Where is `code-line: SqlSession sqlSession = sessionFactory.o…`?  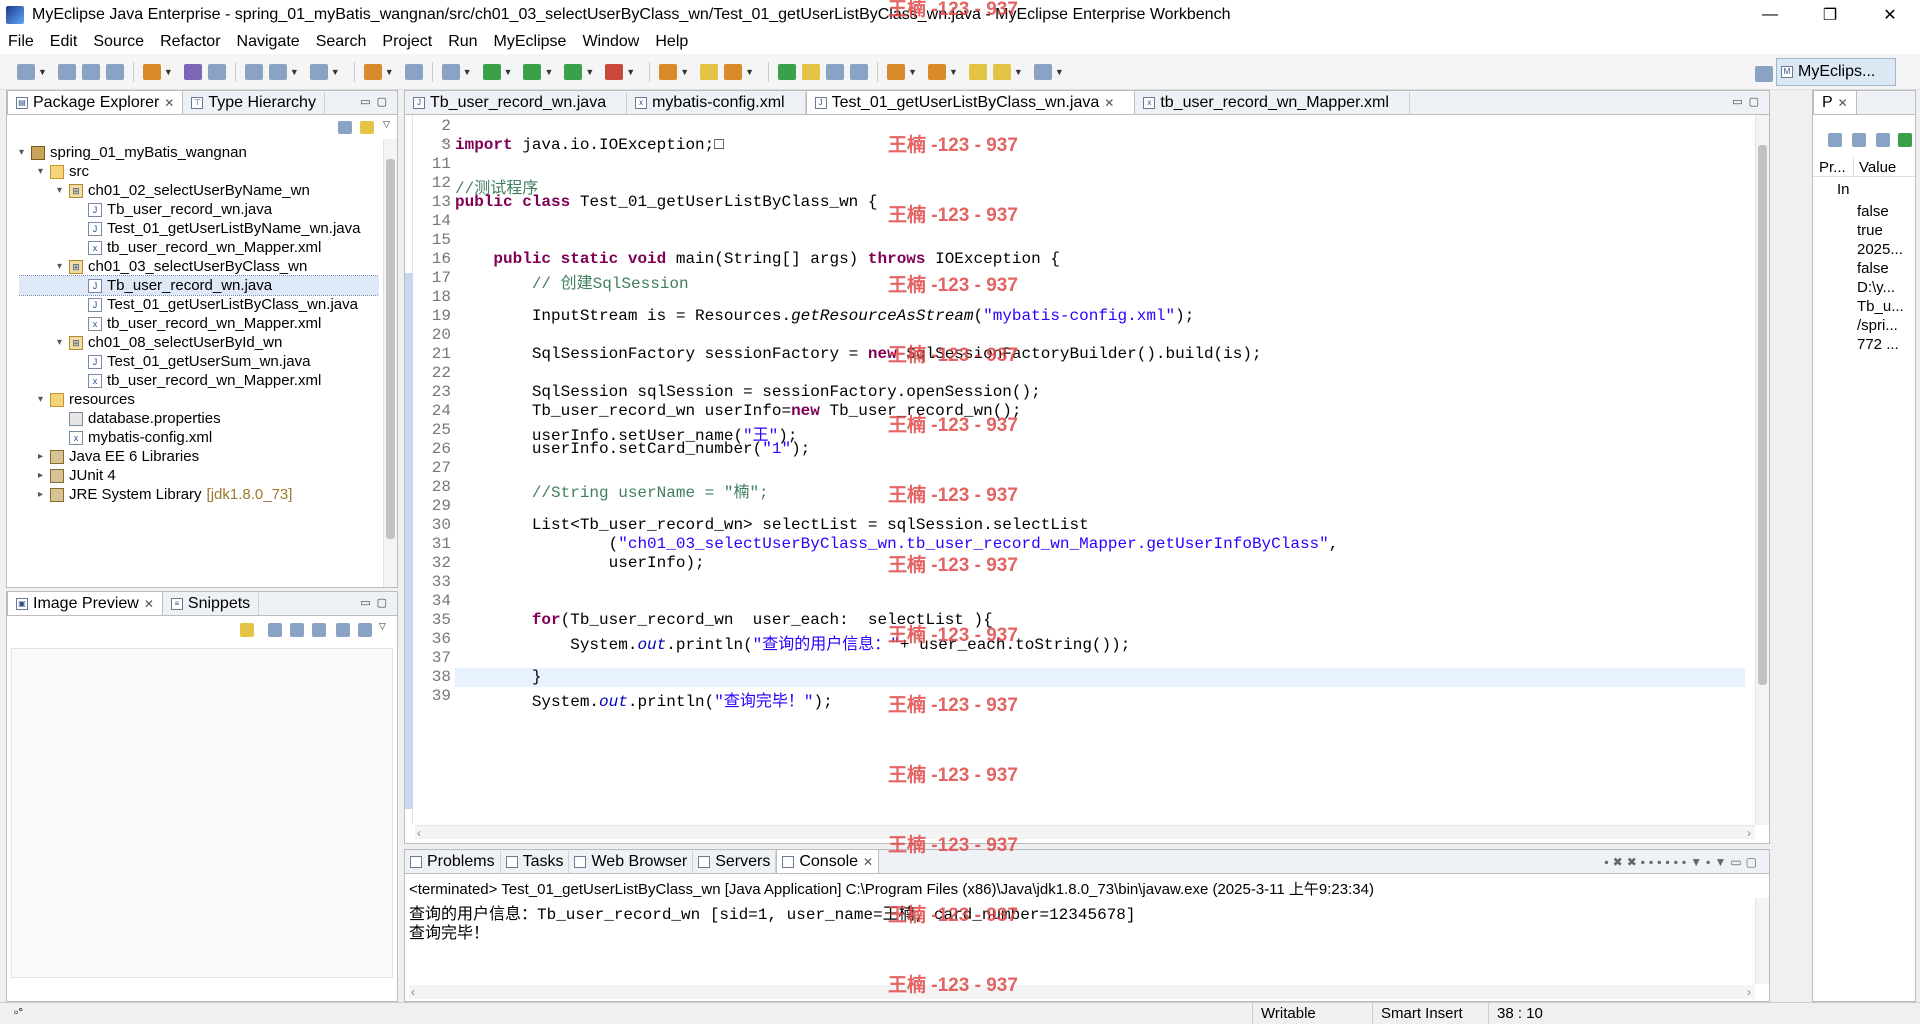 code-line: SqlSession sqlSession = sessionFactory.o… is located at coordinates (748, 392).